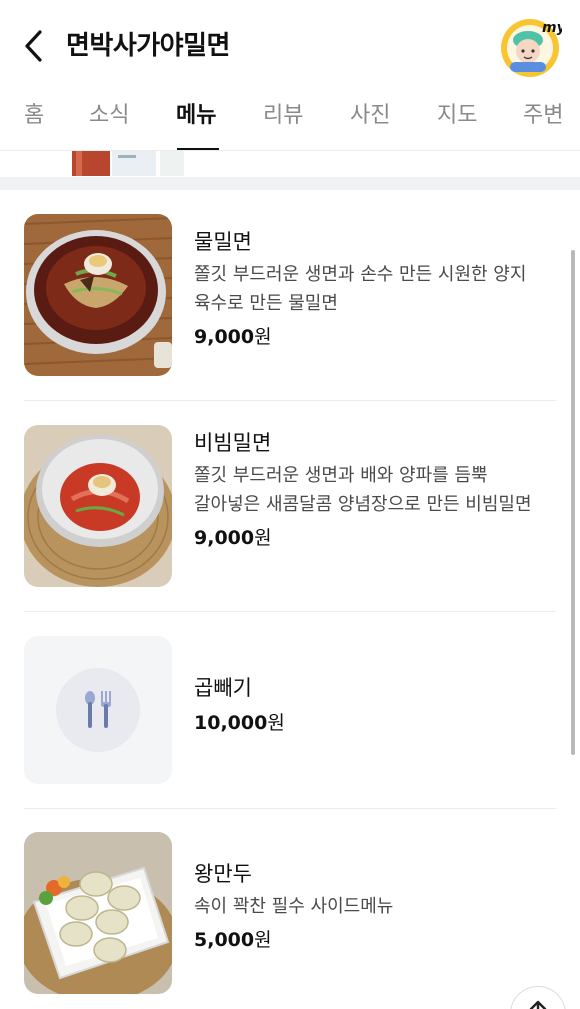 This screenshot has height=1009, width=580. Describe the element at coordinates (224, 940) in the screenshot. I see `price-value: 5,000` at that location.